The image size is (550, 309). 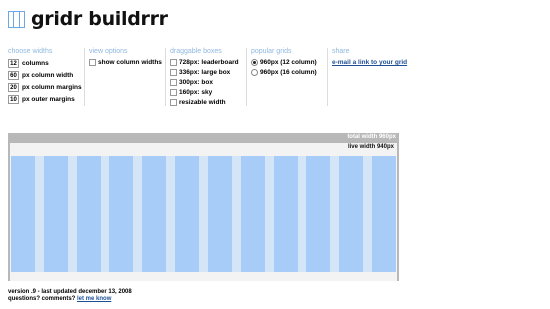 I want to click on grid-960-12-label: 960px (12 column), so click(x=288, y=62).